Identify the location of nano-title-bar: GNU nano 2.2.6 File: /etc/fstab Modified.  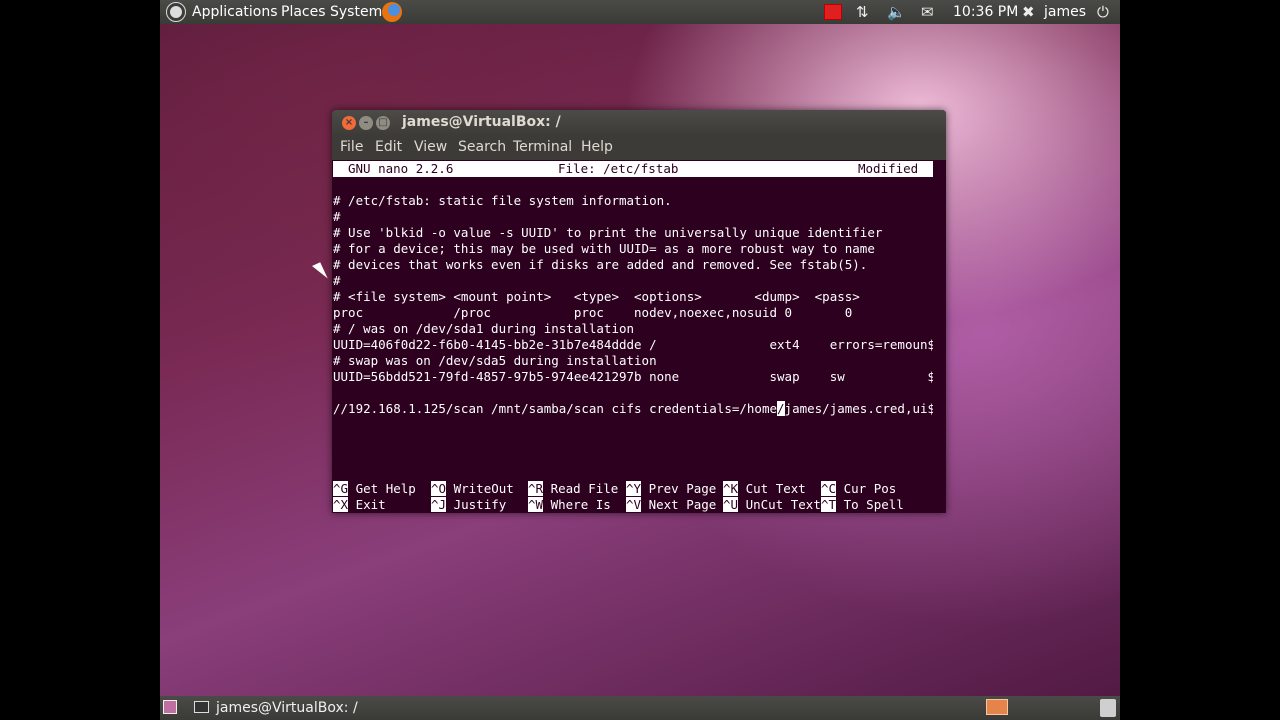
(633, 169).